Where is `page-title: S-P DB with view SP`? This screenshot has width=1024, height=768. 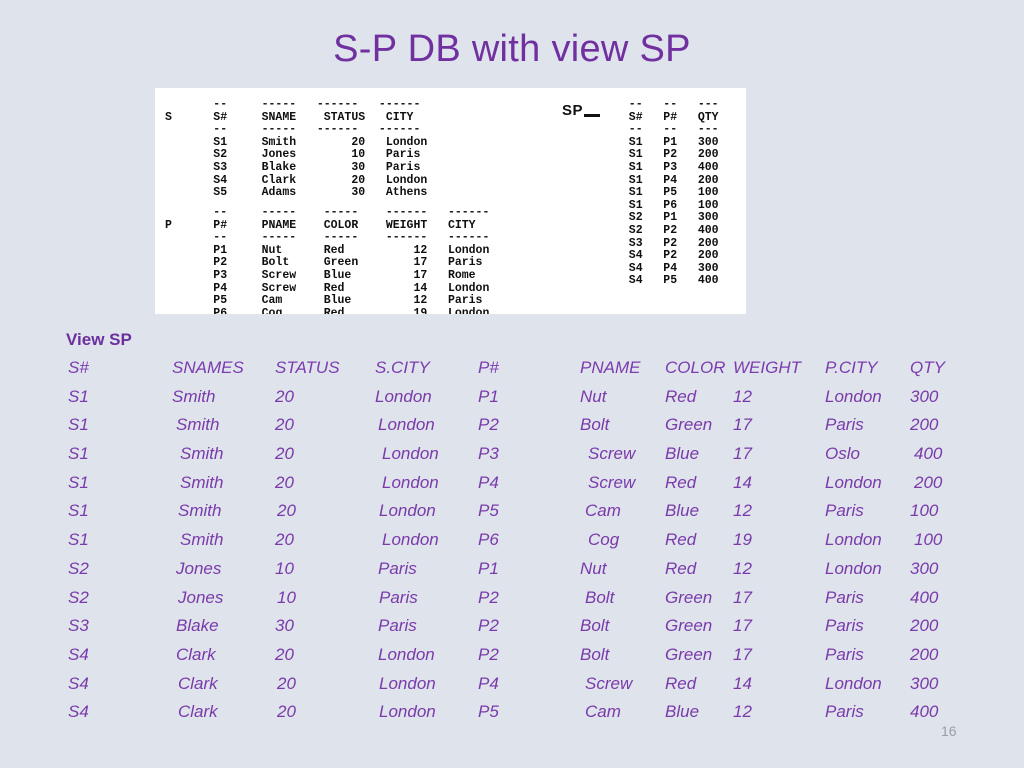
page-title: S-P DB with view SP is located at coordinates (512, 49).